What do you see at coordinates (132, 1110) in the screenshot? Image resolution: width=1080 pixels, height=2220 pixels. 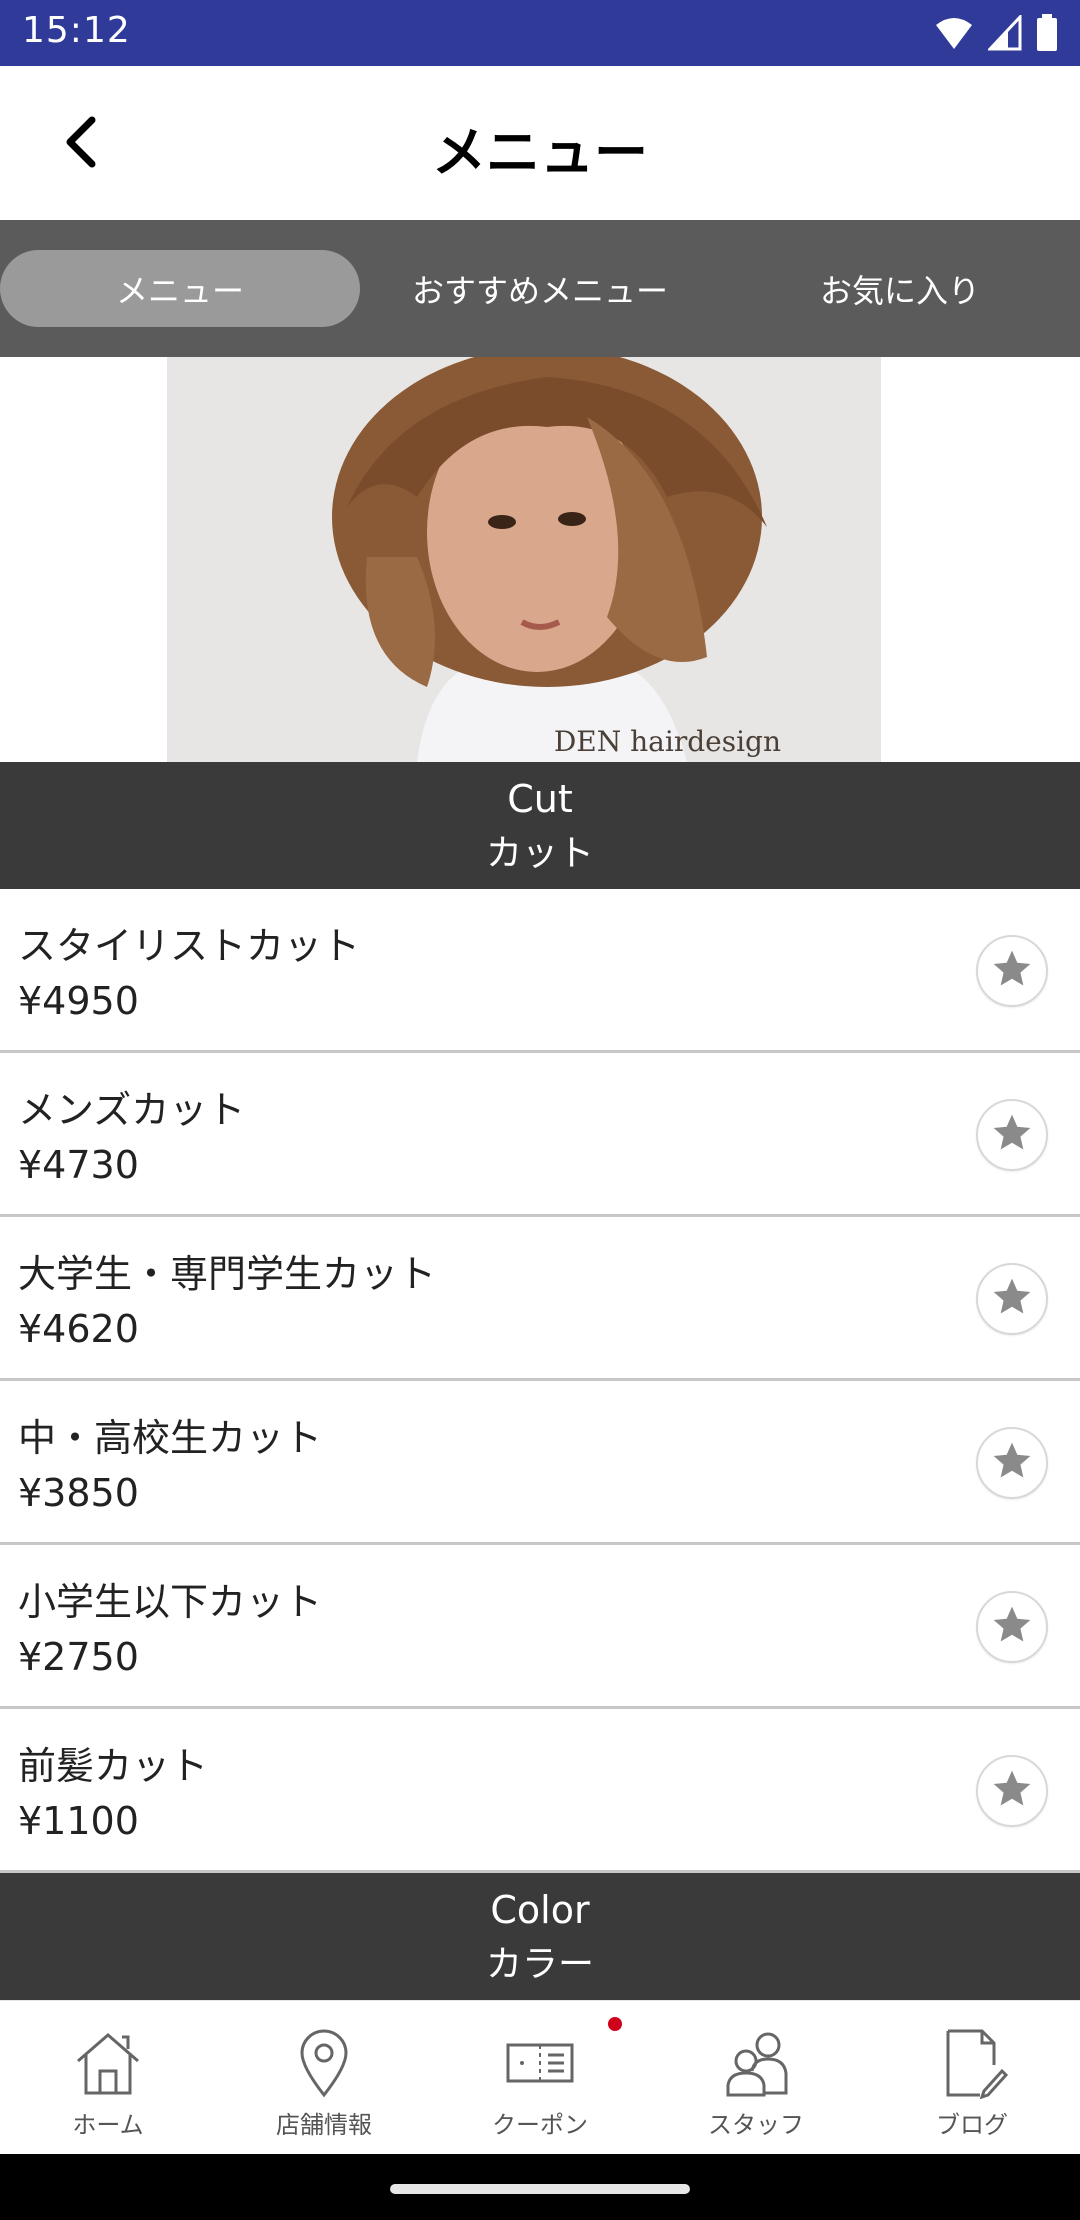 I see `item-name: メンズカット` at bounding box center [132, 1110].